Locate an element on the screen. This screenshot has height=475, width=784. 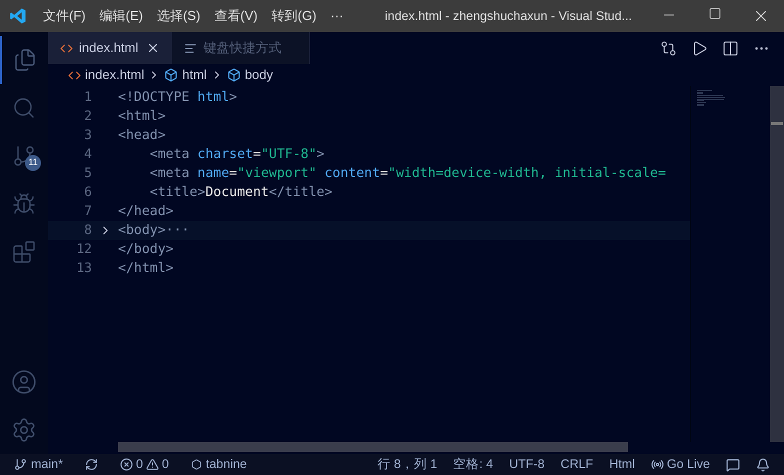
go-live-button: Go Live is located at coordinates (680, 464).